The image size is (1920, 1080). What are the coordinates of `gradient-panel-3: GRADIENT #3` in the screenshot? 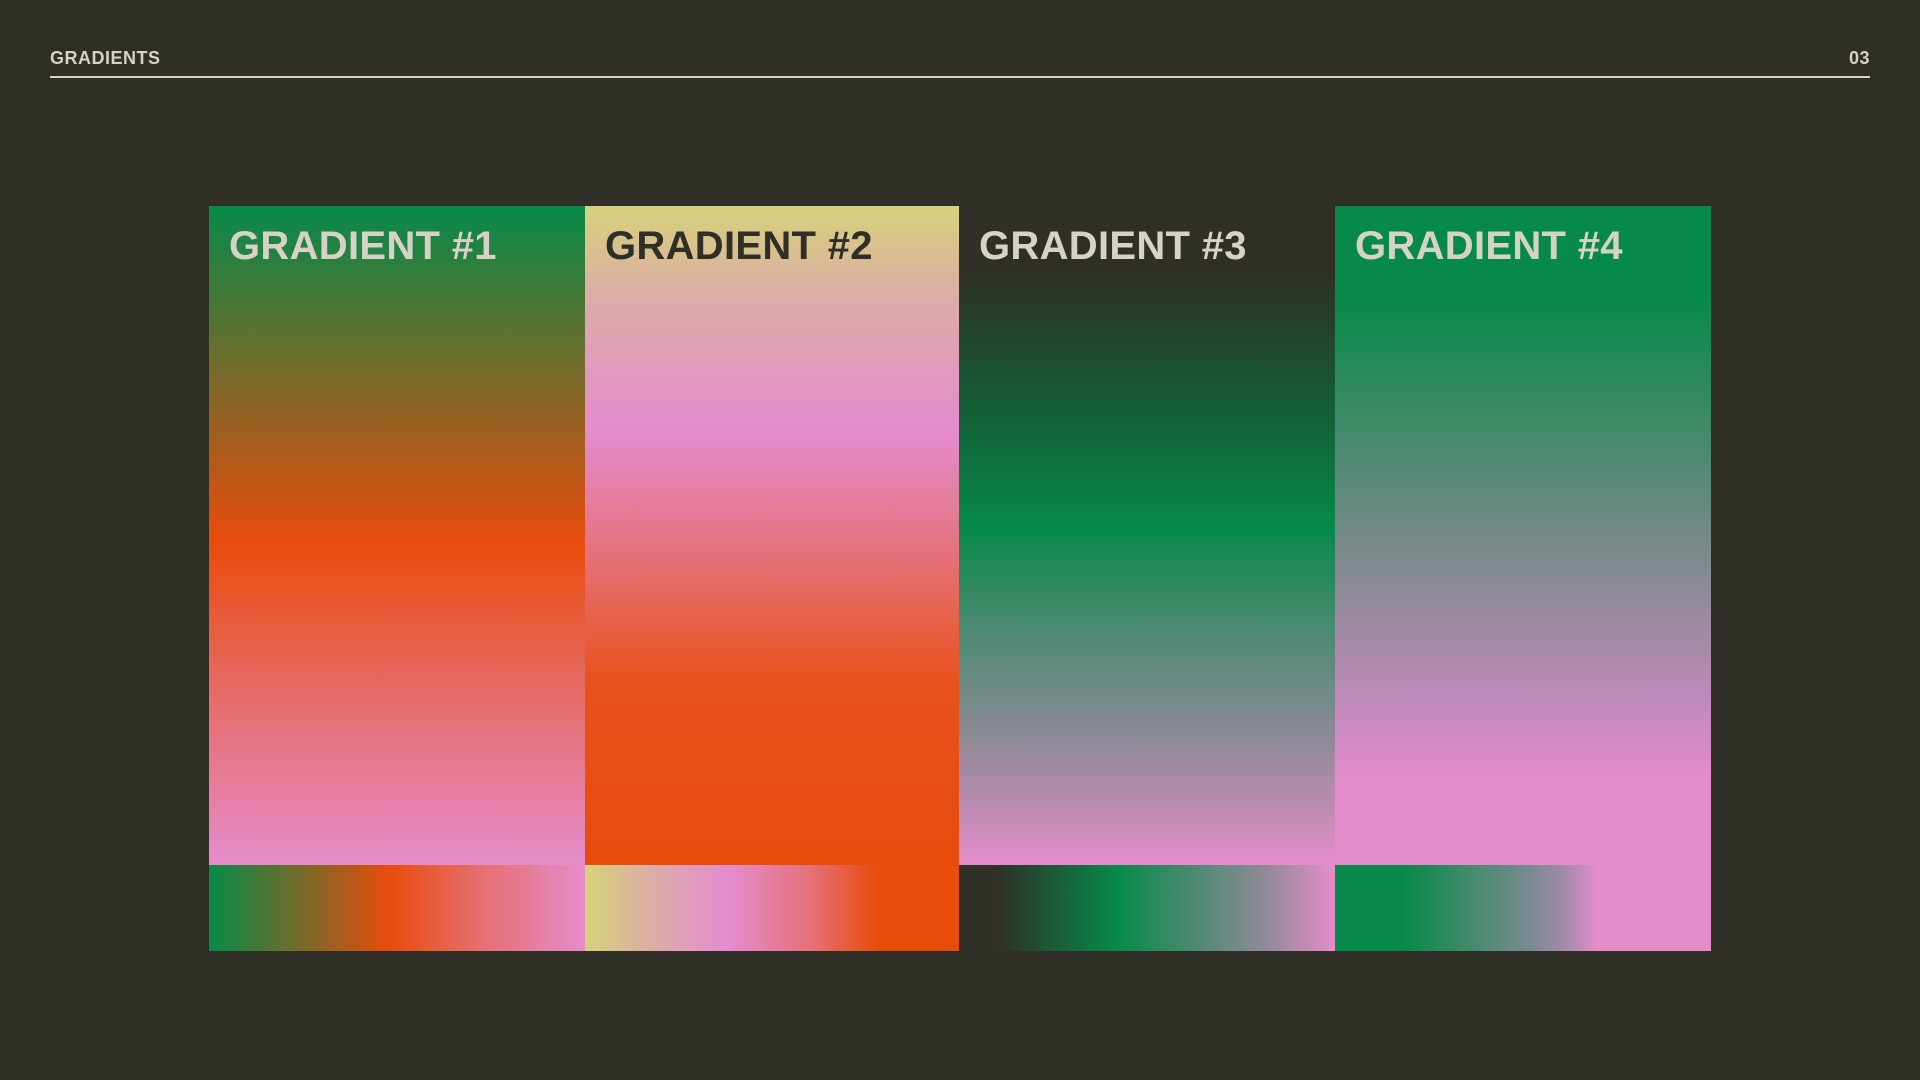 It's located at (1147, 578).